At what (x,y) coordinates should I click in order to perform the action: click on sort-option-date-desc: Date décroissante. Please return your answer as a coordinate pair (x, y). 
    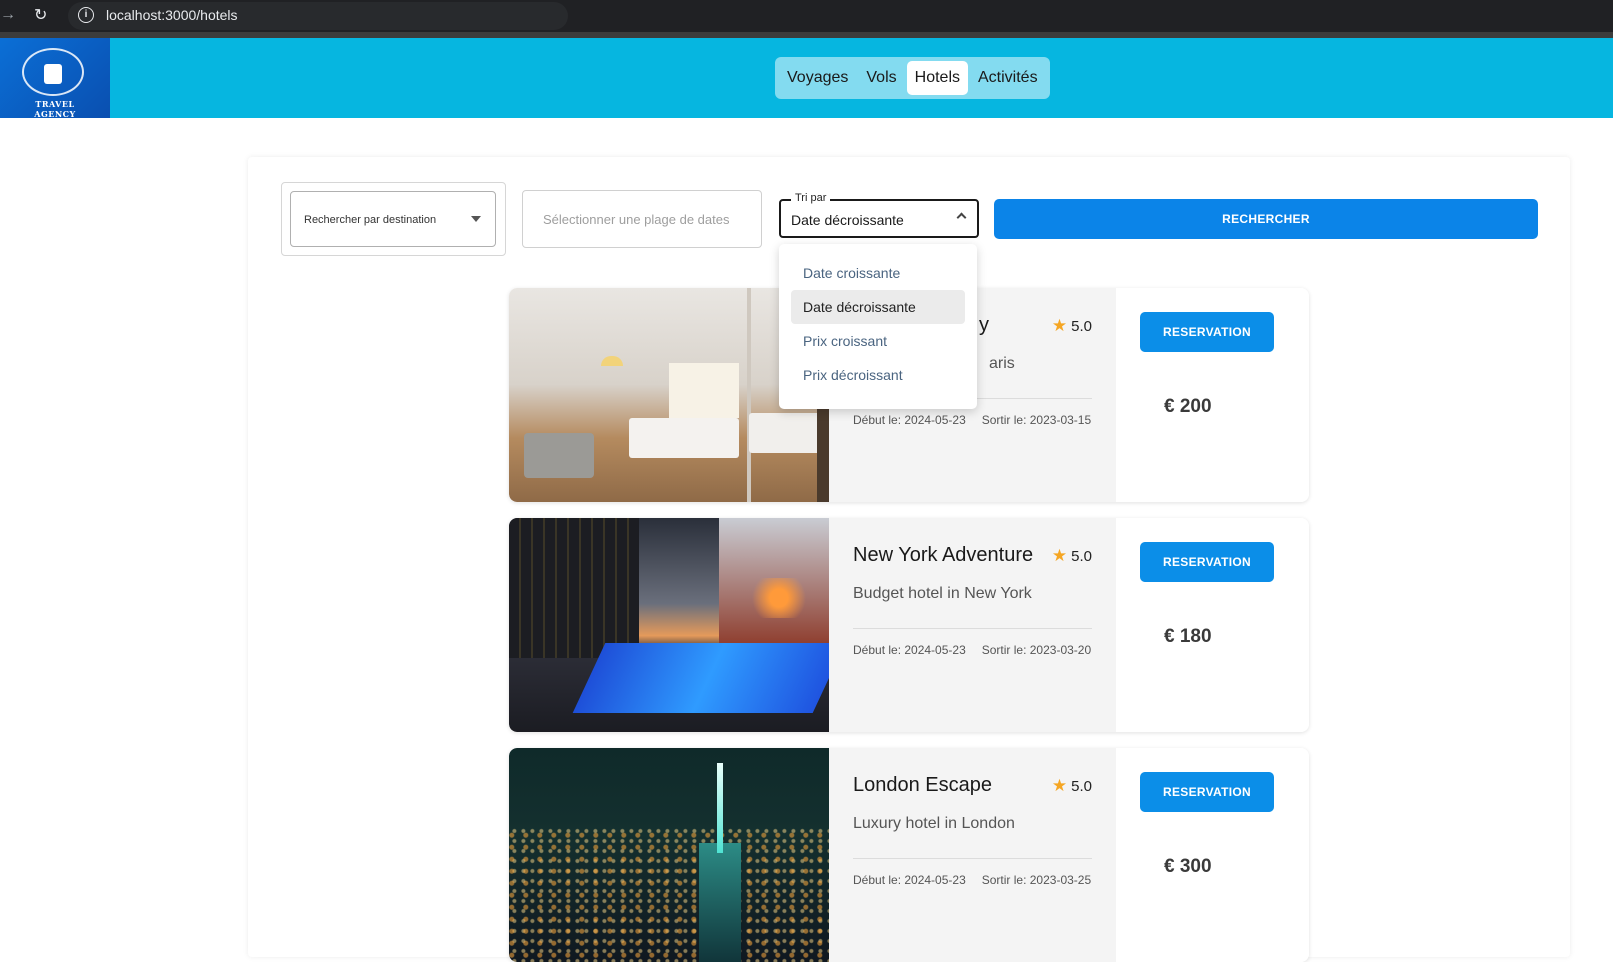
    Looking at the image, I should click on (878, 307).